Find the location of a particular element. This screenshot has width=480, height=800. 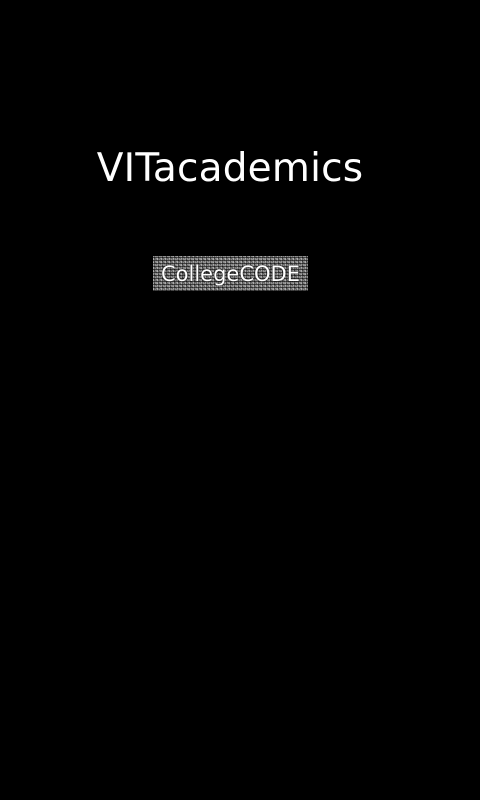

app-title: VITacademics is located at coordinates (230, 168).